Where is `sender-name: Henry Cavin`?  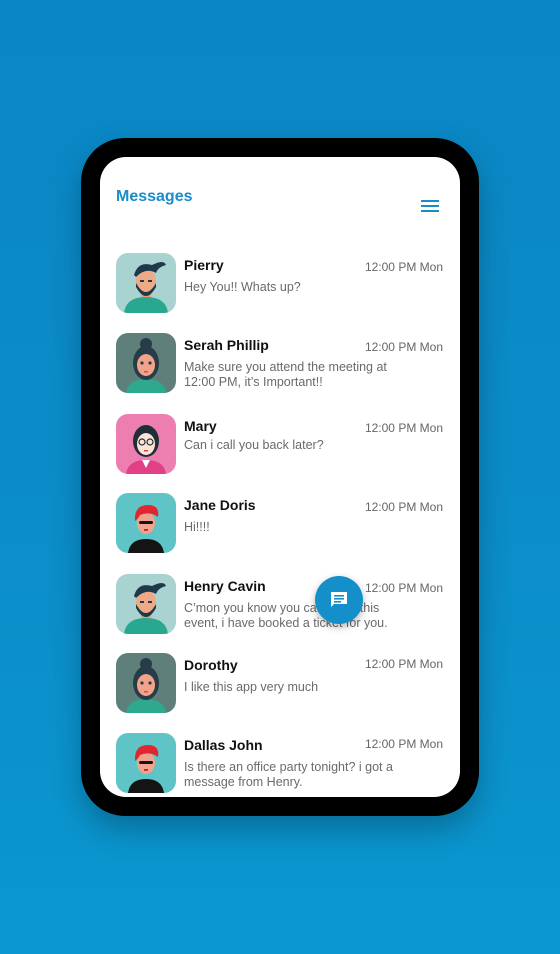
sender-name: Henry Cavin is located at coordinates (225, 586).